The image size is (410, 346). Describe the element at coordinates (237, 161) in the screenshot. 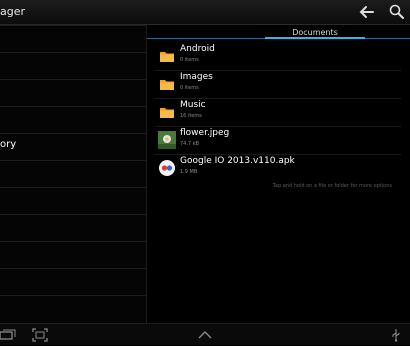

I see `file-name: Google IO 2013.v110.apk` at that location.